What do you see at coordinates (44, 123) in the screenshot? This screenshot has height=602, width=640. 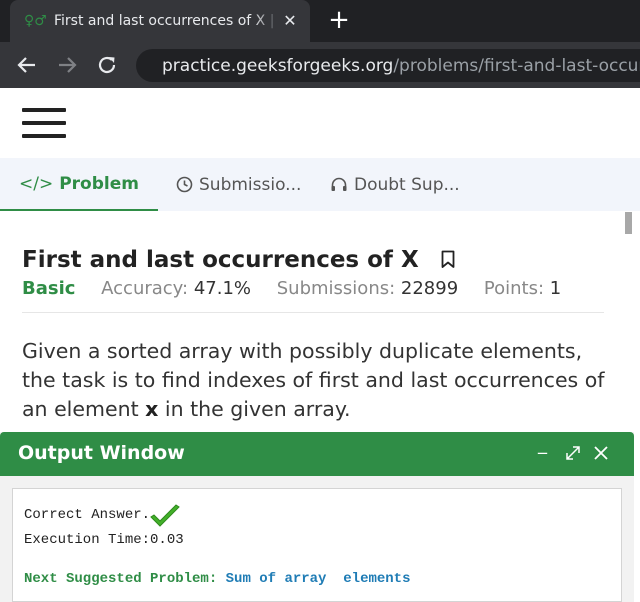 I see `menu-icon` at bounding box center [44, 123].